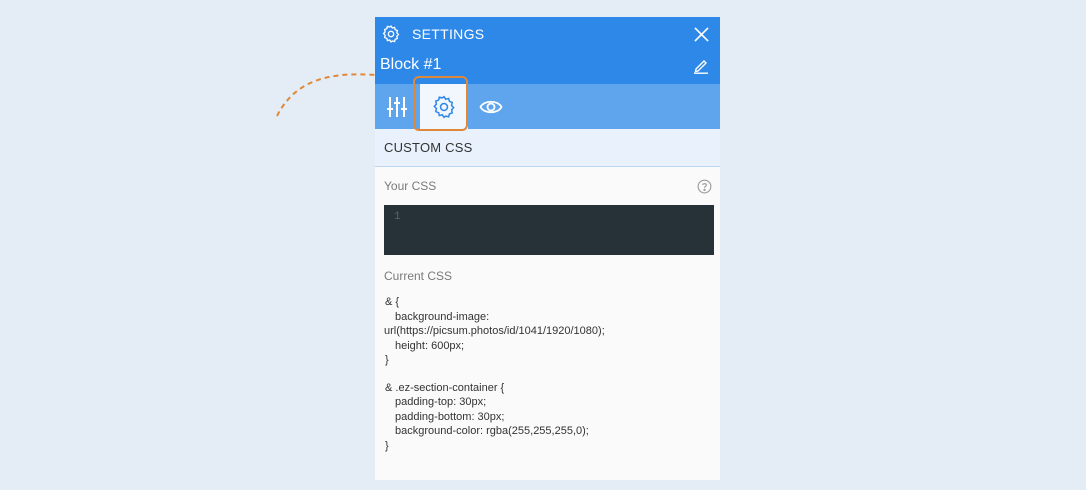  Describe the element at coordinates (492, 431) in the screenshot. I see `css-line: background-color: rgba(255,255,255,0);` at that location.